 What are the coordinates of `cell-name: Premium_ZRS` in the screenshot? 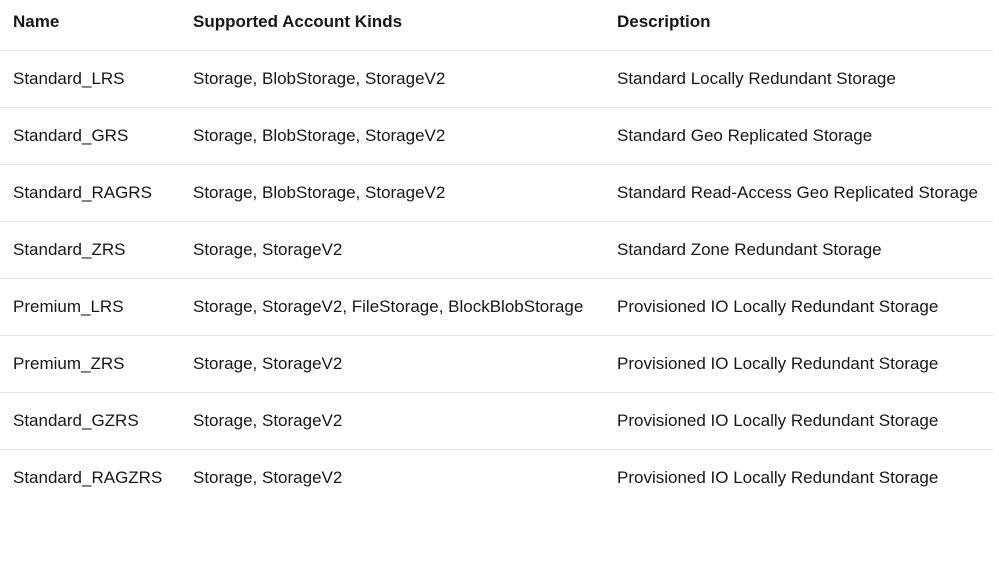 It's located at (90, 364).